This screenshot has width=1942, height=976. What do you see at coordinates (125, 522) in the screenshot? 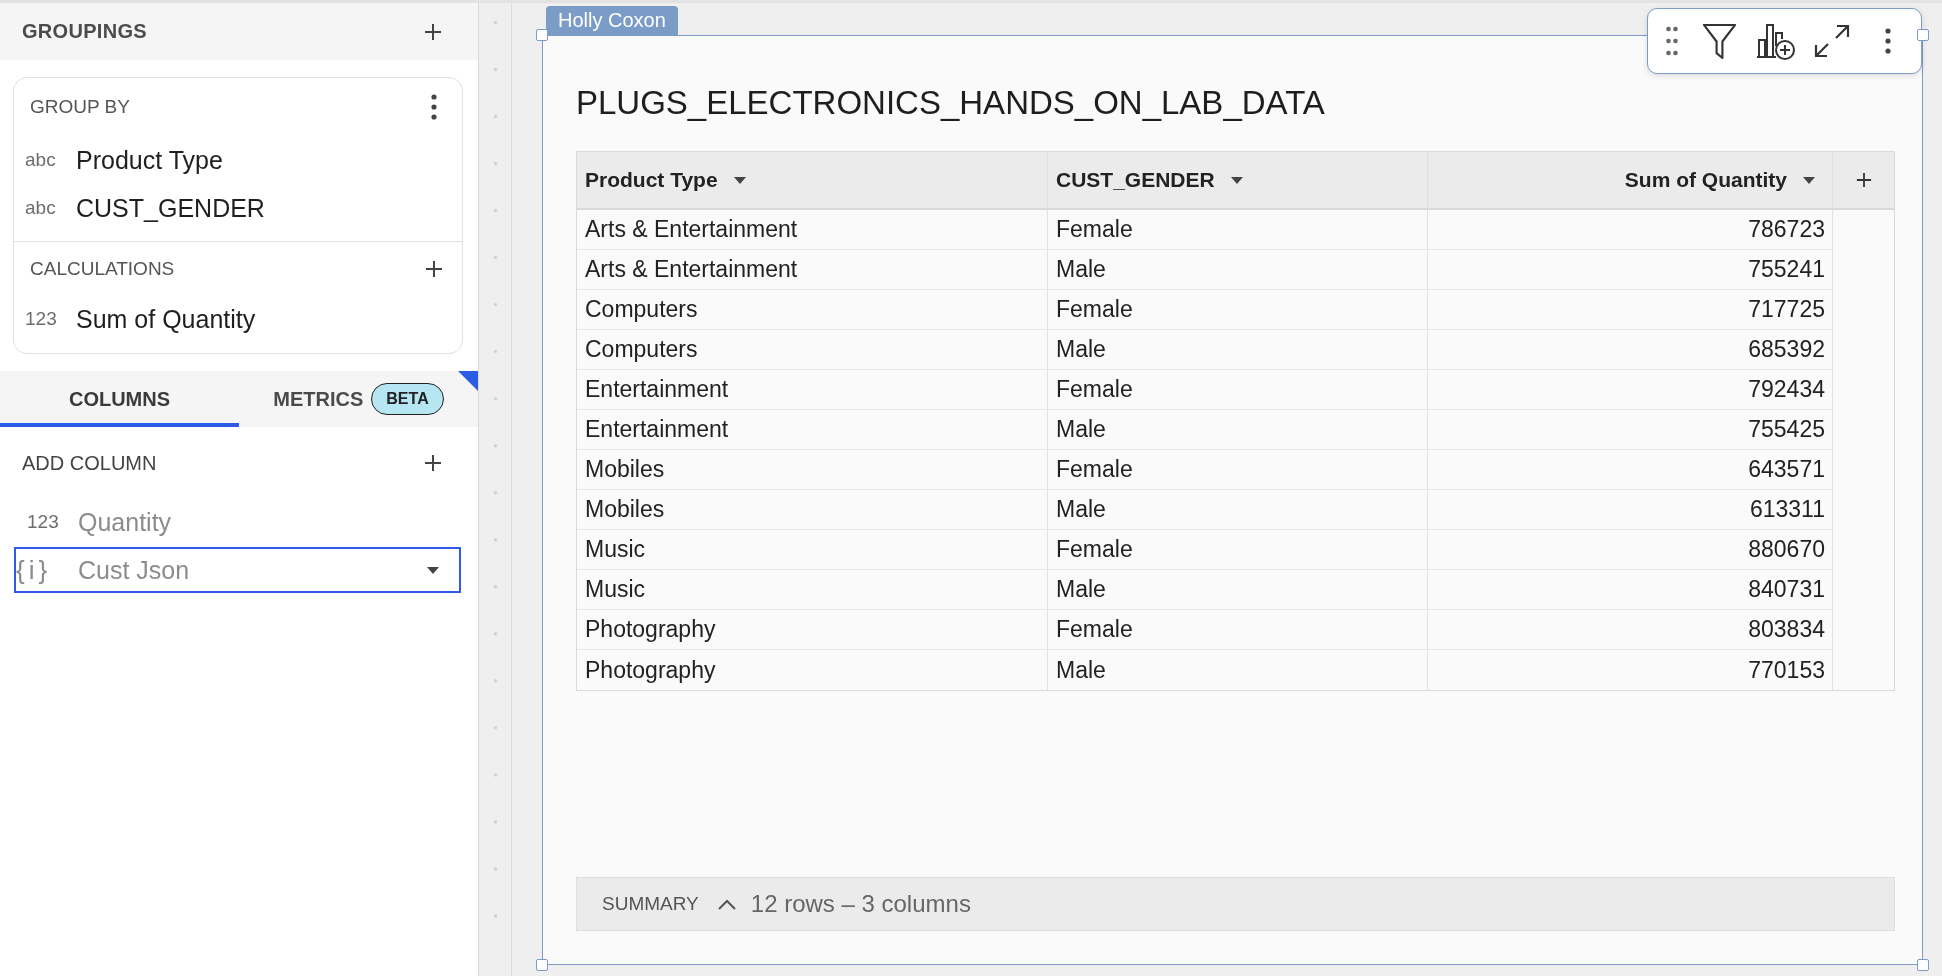
I see `field-name: Quantity` at bounding box center [125, 522].